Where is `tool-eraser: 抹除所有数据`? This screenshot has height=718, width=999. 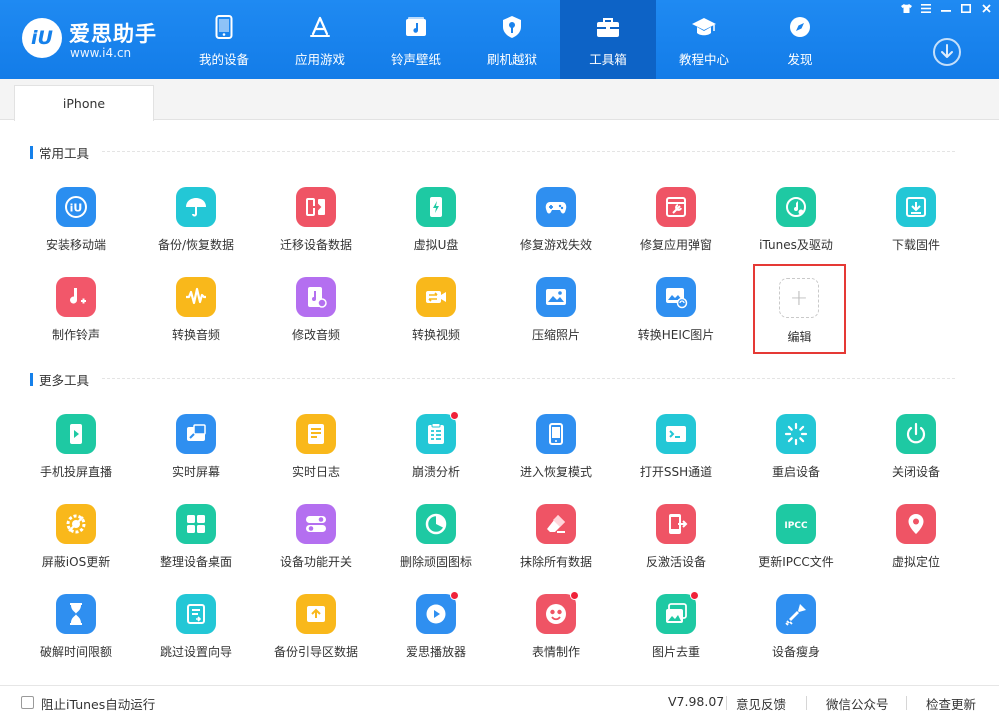 tool-eraser: 抹除所有数据 is located at coordinates (556, 542).